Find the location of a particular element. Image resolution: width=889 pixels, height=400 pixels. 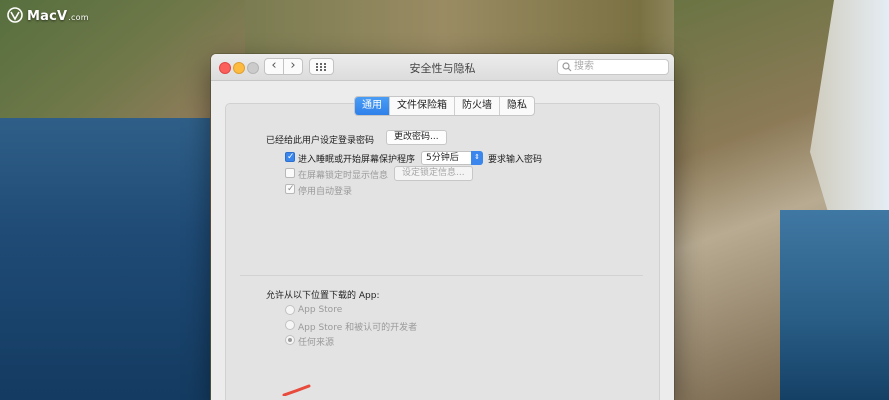

disable-autologin-label: 停用自动登录 is located at coordinates (325, 192).